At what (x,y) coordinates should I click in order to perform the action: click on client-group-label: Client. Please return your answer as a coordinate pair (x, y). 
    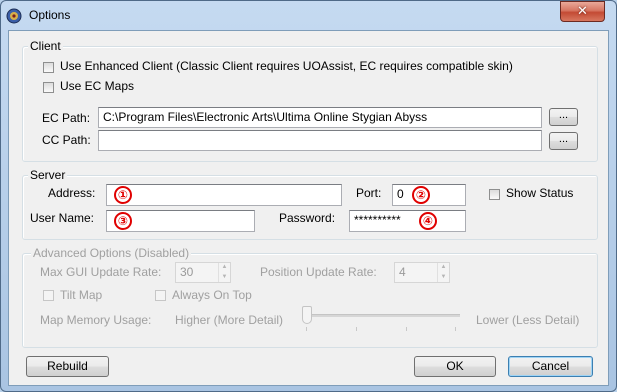
    Looking at the image, I should click on (45, 46).